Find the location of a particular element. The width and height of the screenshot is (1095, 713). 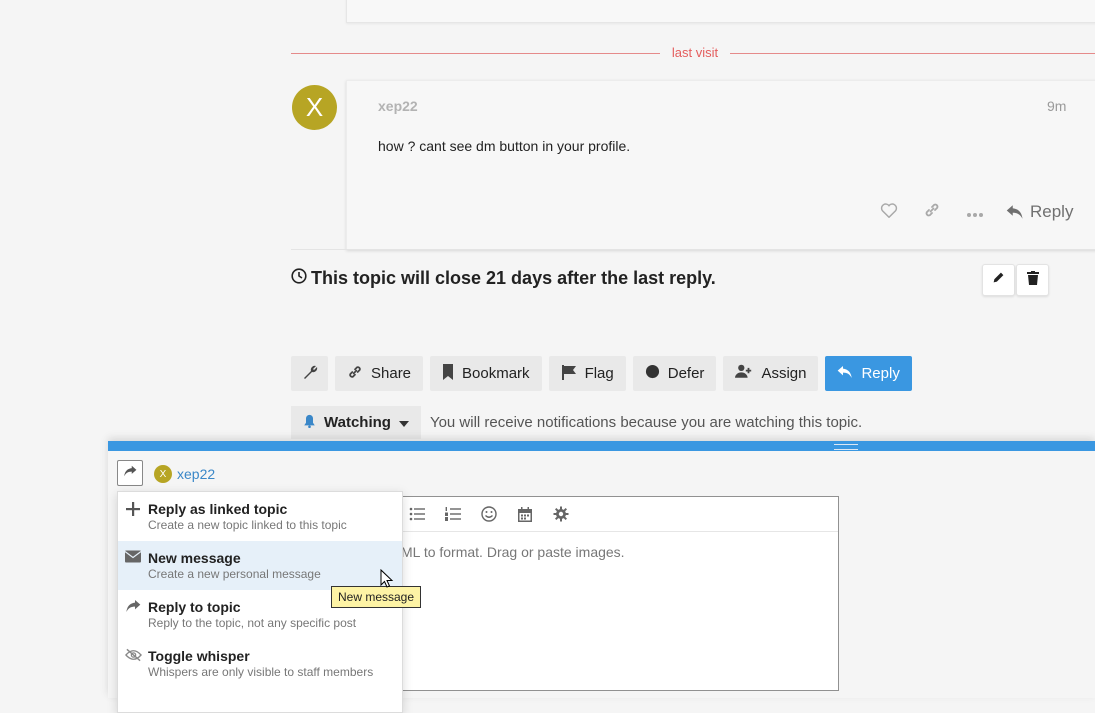

last-visit-line-left is located at coordinates (476, 53).